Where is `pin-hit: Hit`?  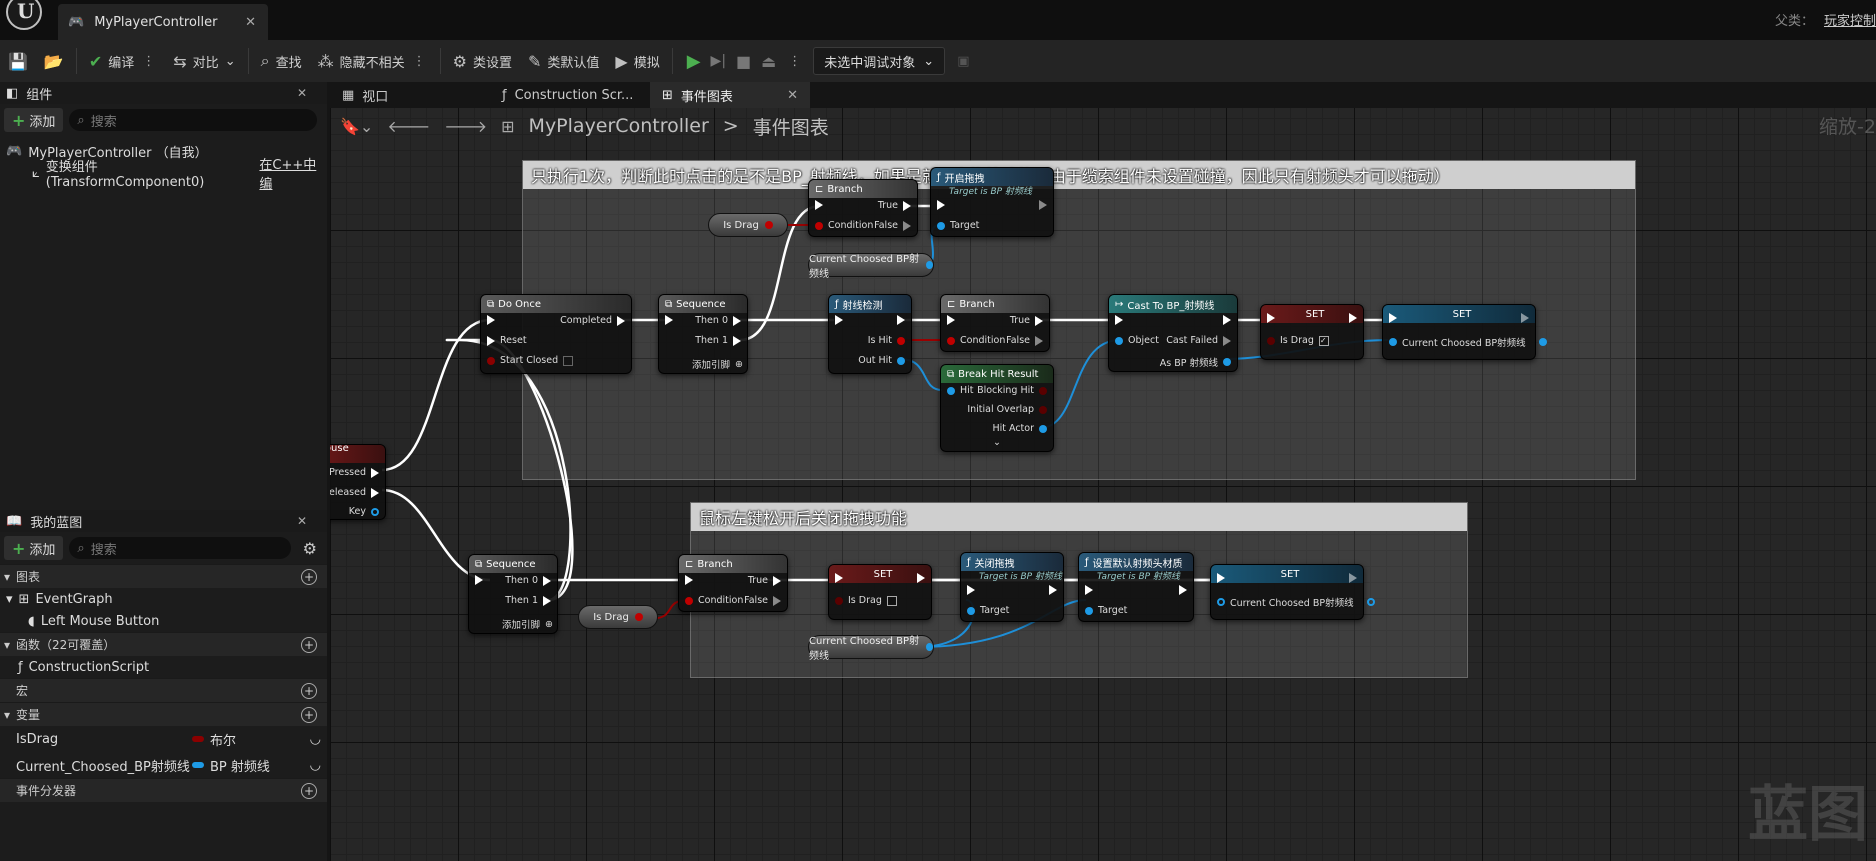 pin-hit: Hit is located at coordinates (960, 390).